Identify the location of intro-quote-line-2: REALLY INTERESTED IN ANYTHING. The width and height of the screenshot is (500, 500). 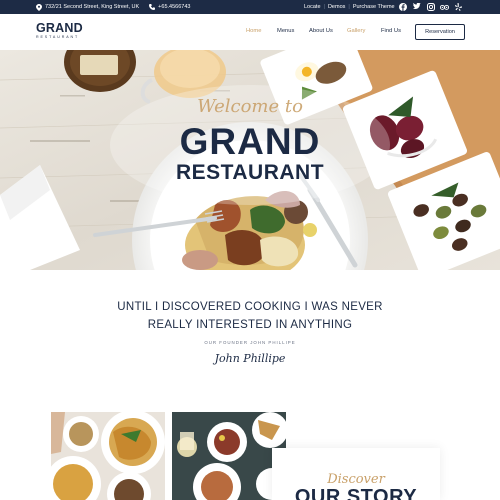
(250, 325).